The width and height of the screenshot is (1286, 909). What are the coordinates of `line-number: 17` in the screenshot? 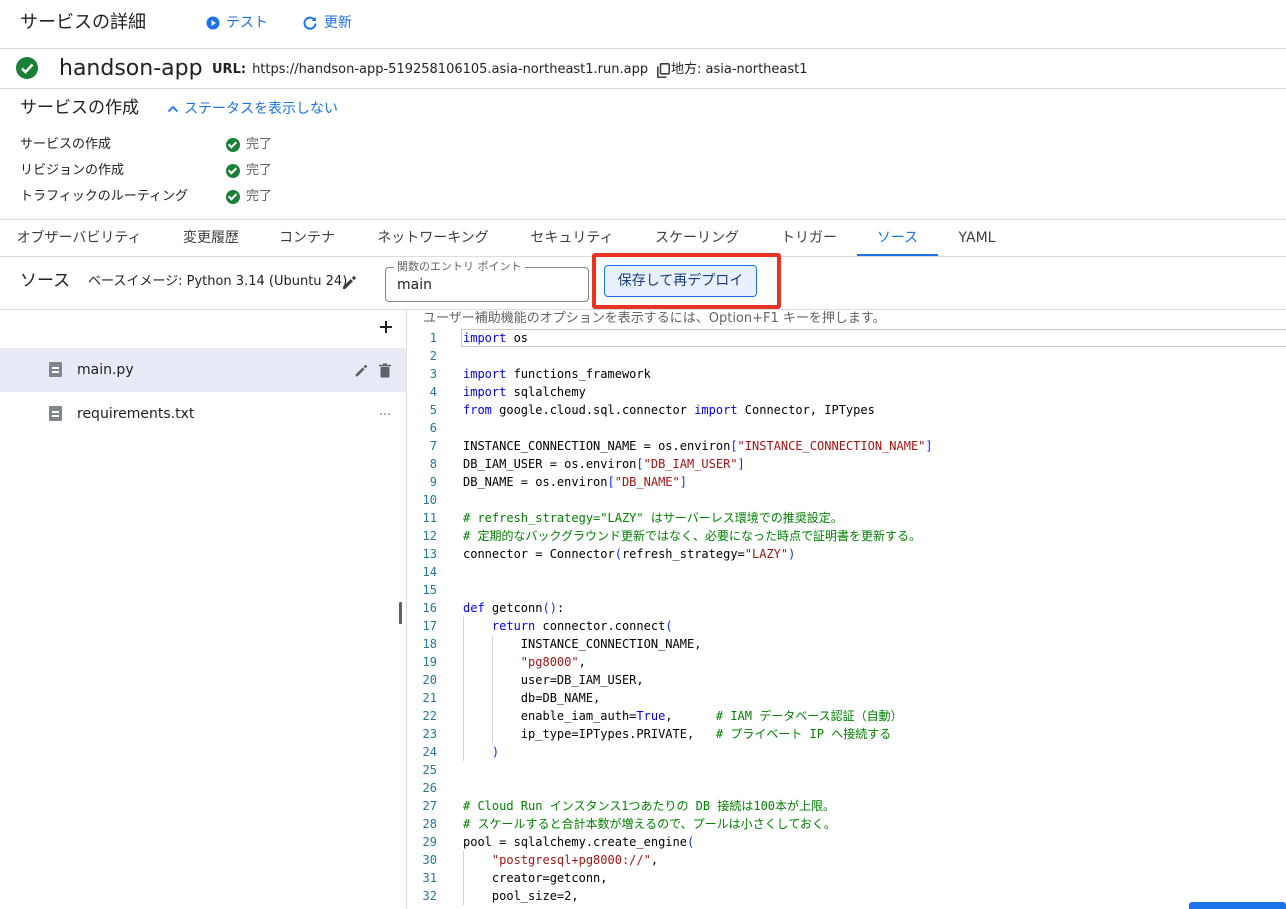 It's located at (429, 626).